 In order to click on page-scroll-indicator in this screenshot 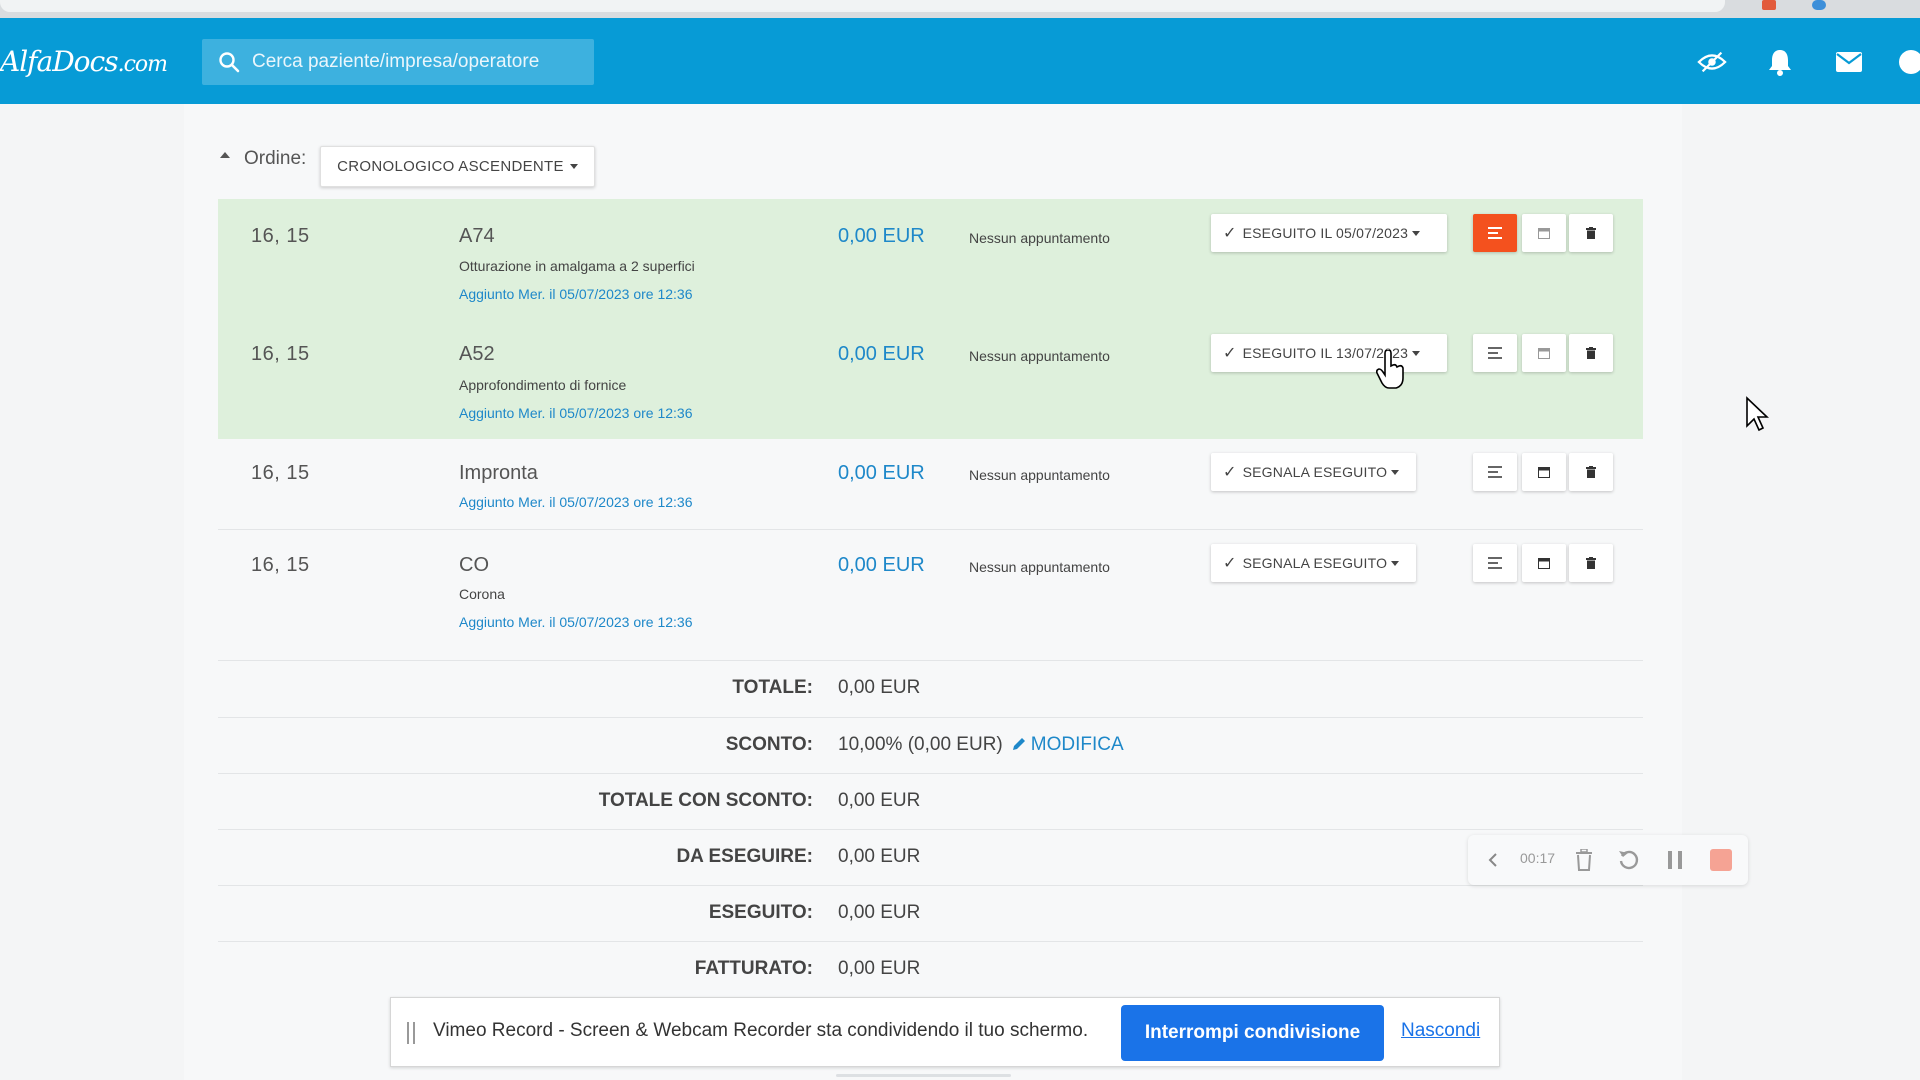, I will do `click(923, 1075)`.